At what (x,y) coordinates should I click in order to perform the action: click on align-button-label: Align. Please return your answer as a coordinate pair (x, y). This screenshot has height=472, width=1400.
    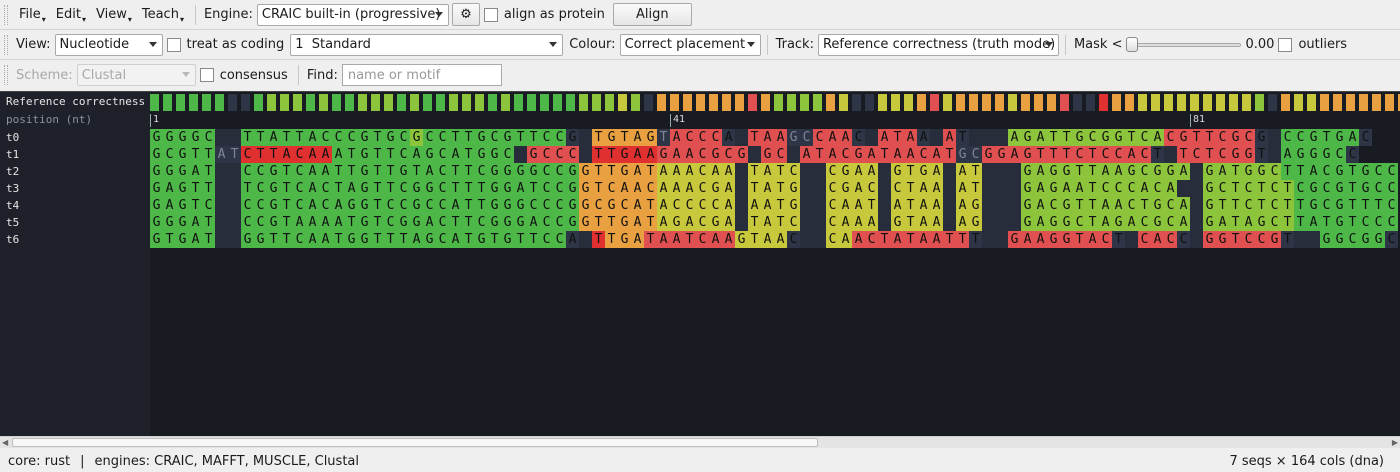
    Looking at the image, I should click on (652, 14).